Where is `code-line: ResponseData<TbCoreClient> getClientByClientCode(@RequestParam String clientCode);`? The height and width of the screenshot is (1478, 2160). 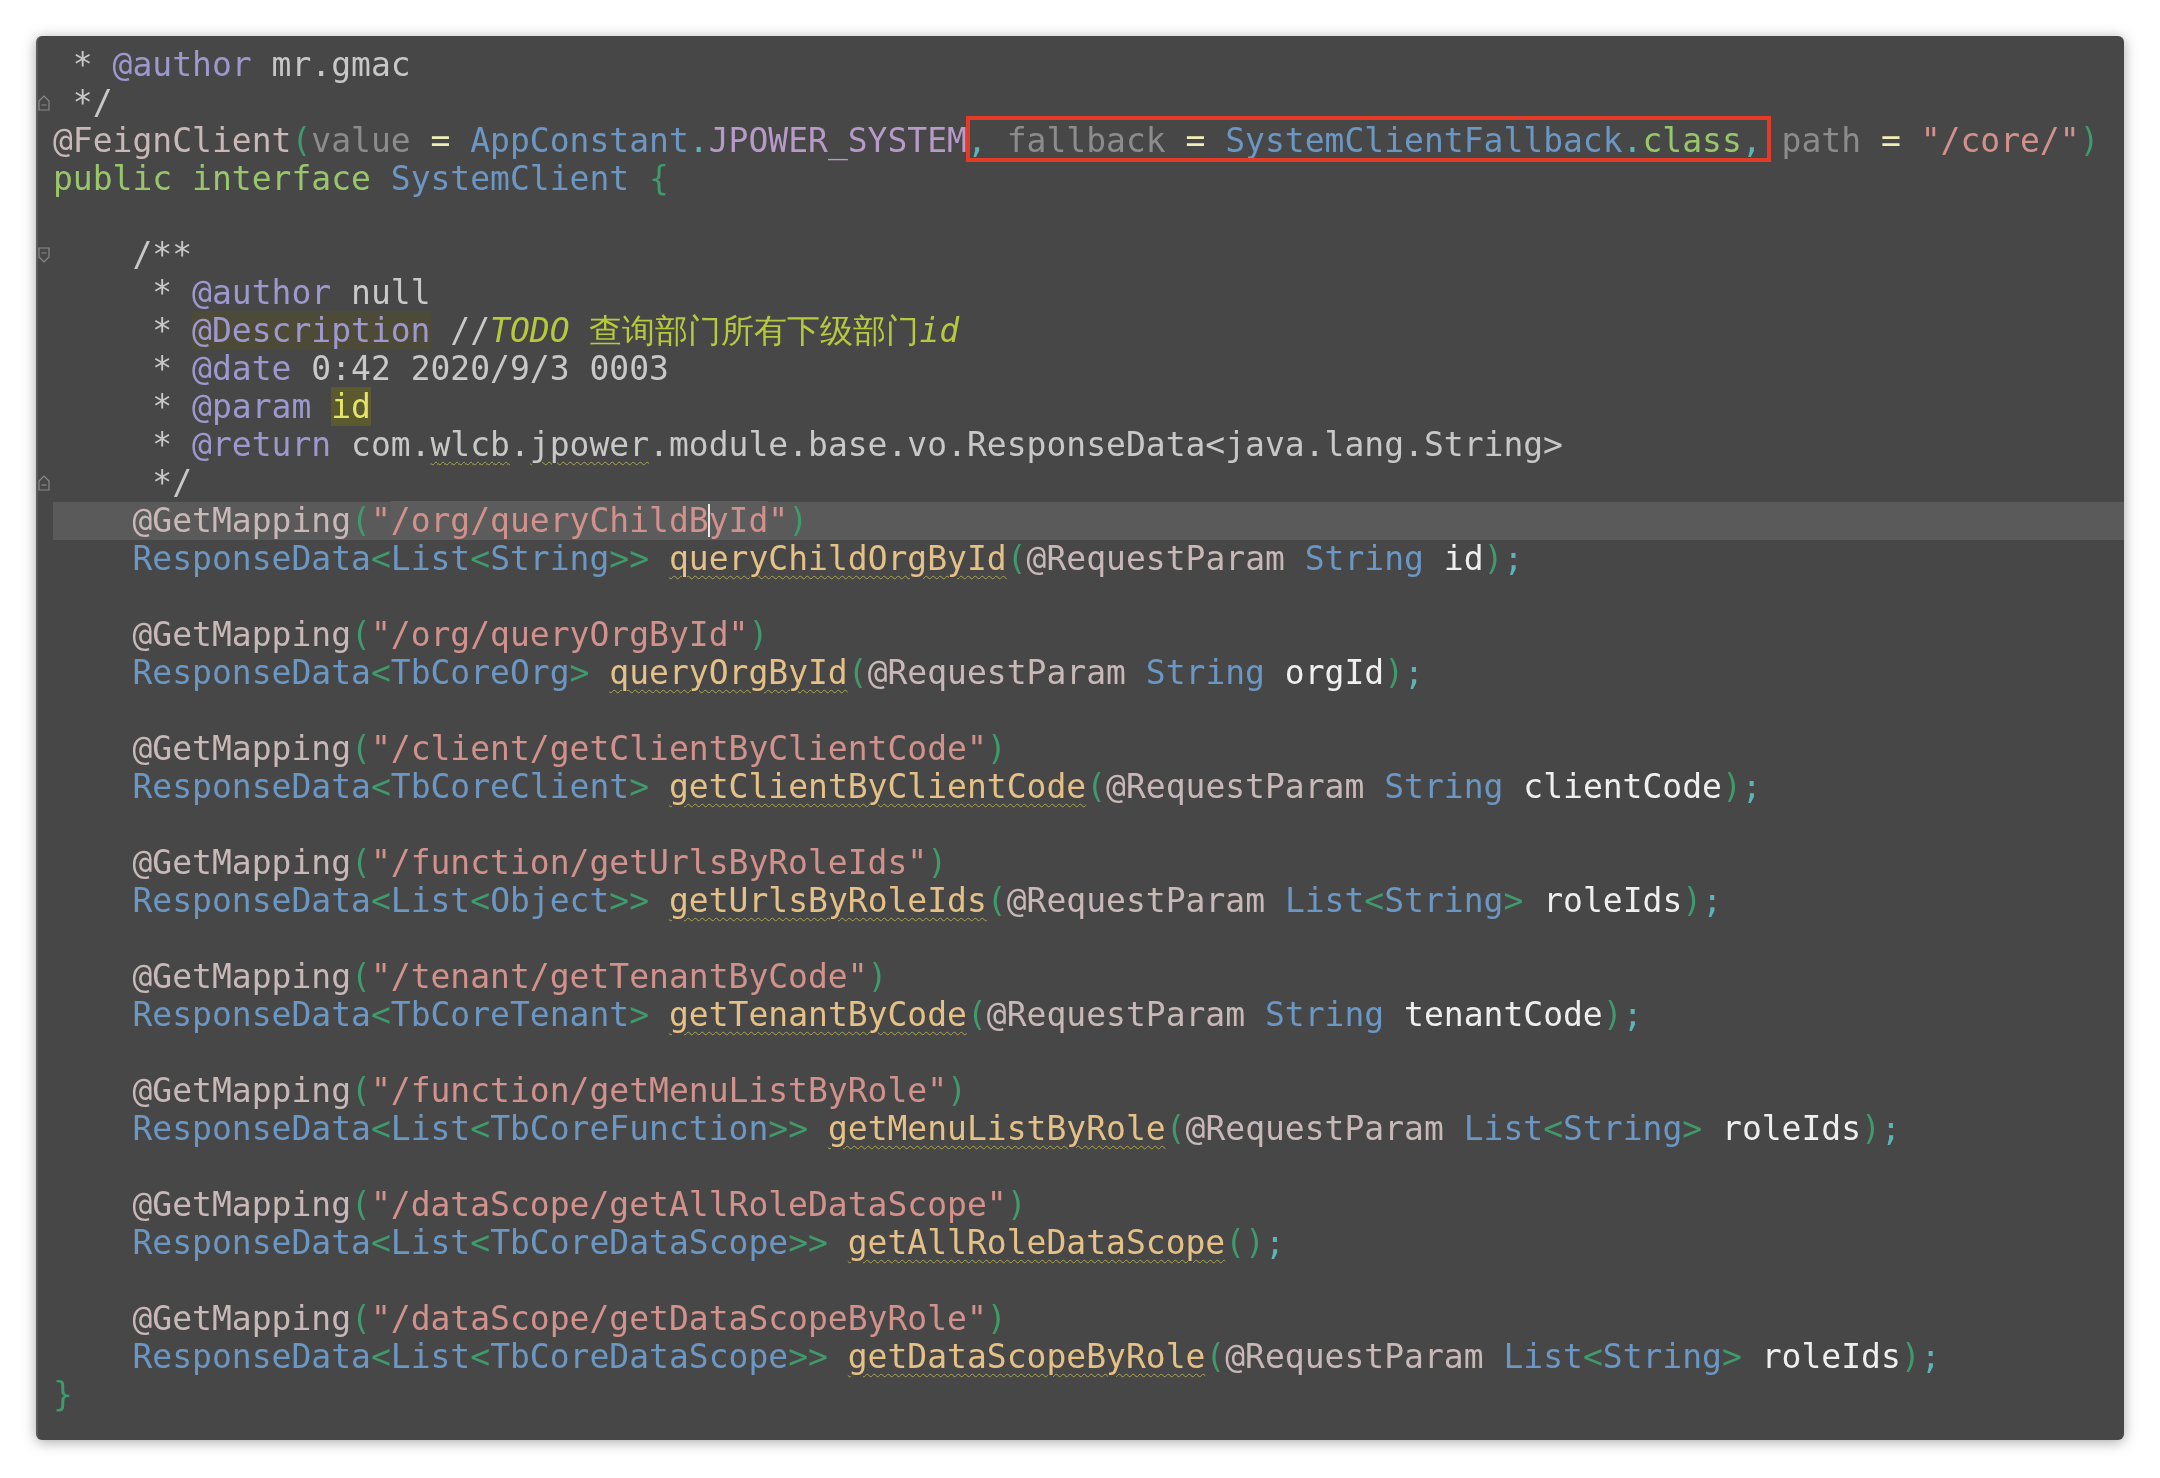 code-line: ResponseData<TbCoreClient> getClientByClientCode(@RequestParam String clientCode); is located at coordinates (947, 787).